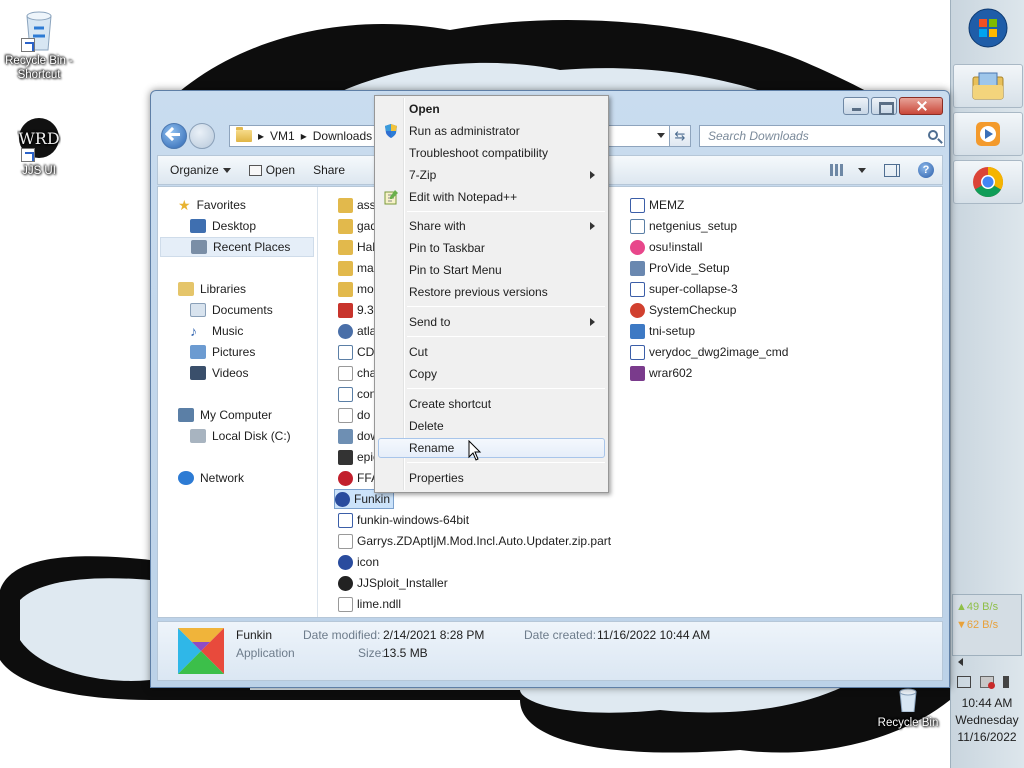  What do you see at coordinates (921, 106) in the screenshot?
I see `close-button` at bounding box center [921, 106].